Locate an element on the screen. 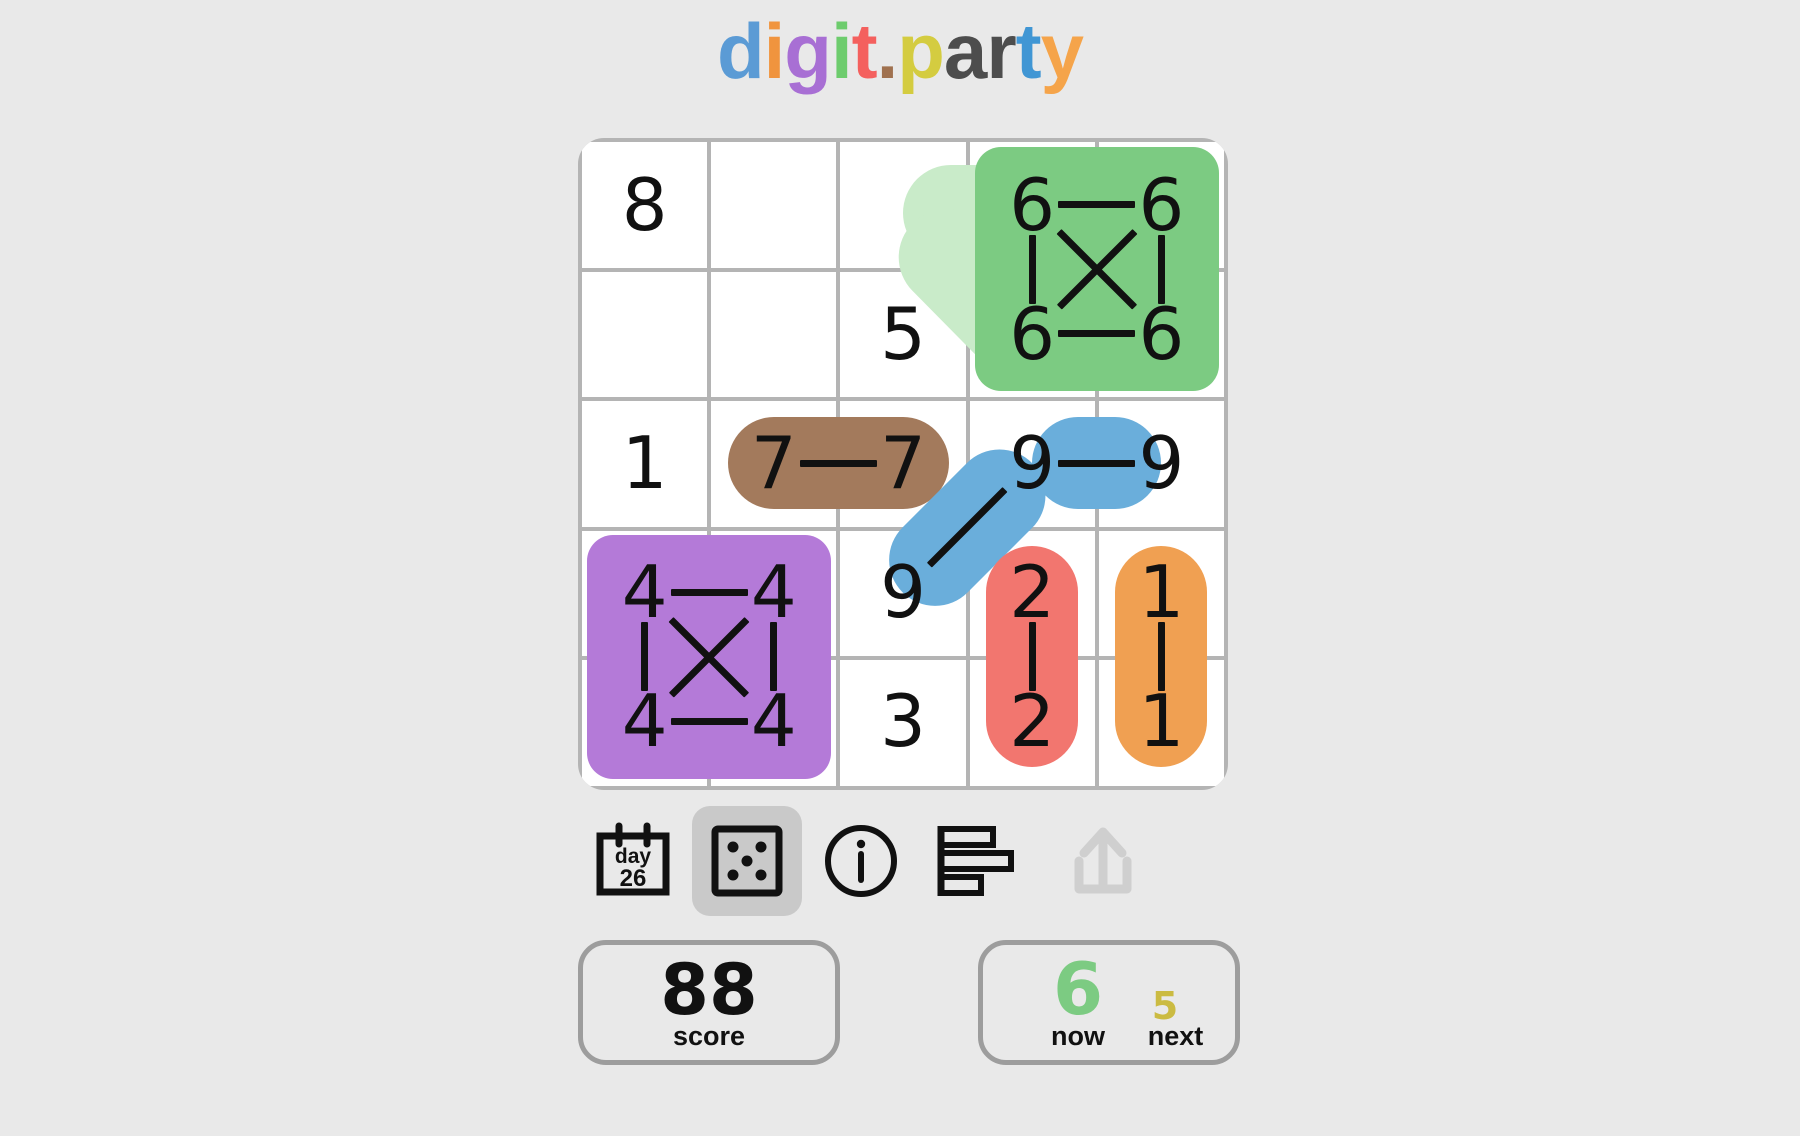 Image resolution: width=1800 pixels, height=1136 pixels. board-cell-r2c5 is located at coordinates (1161, 334).